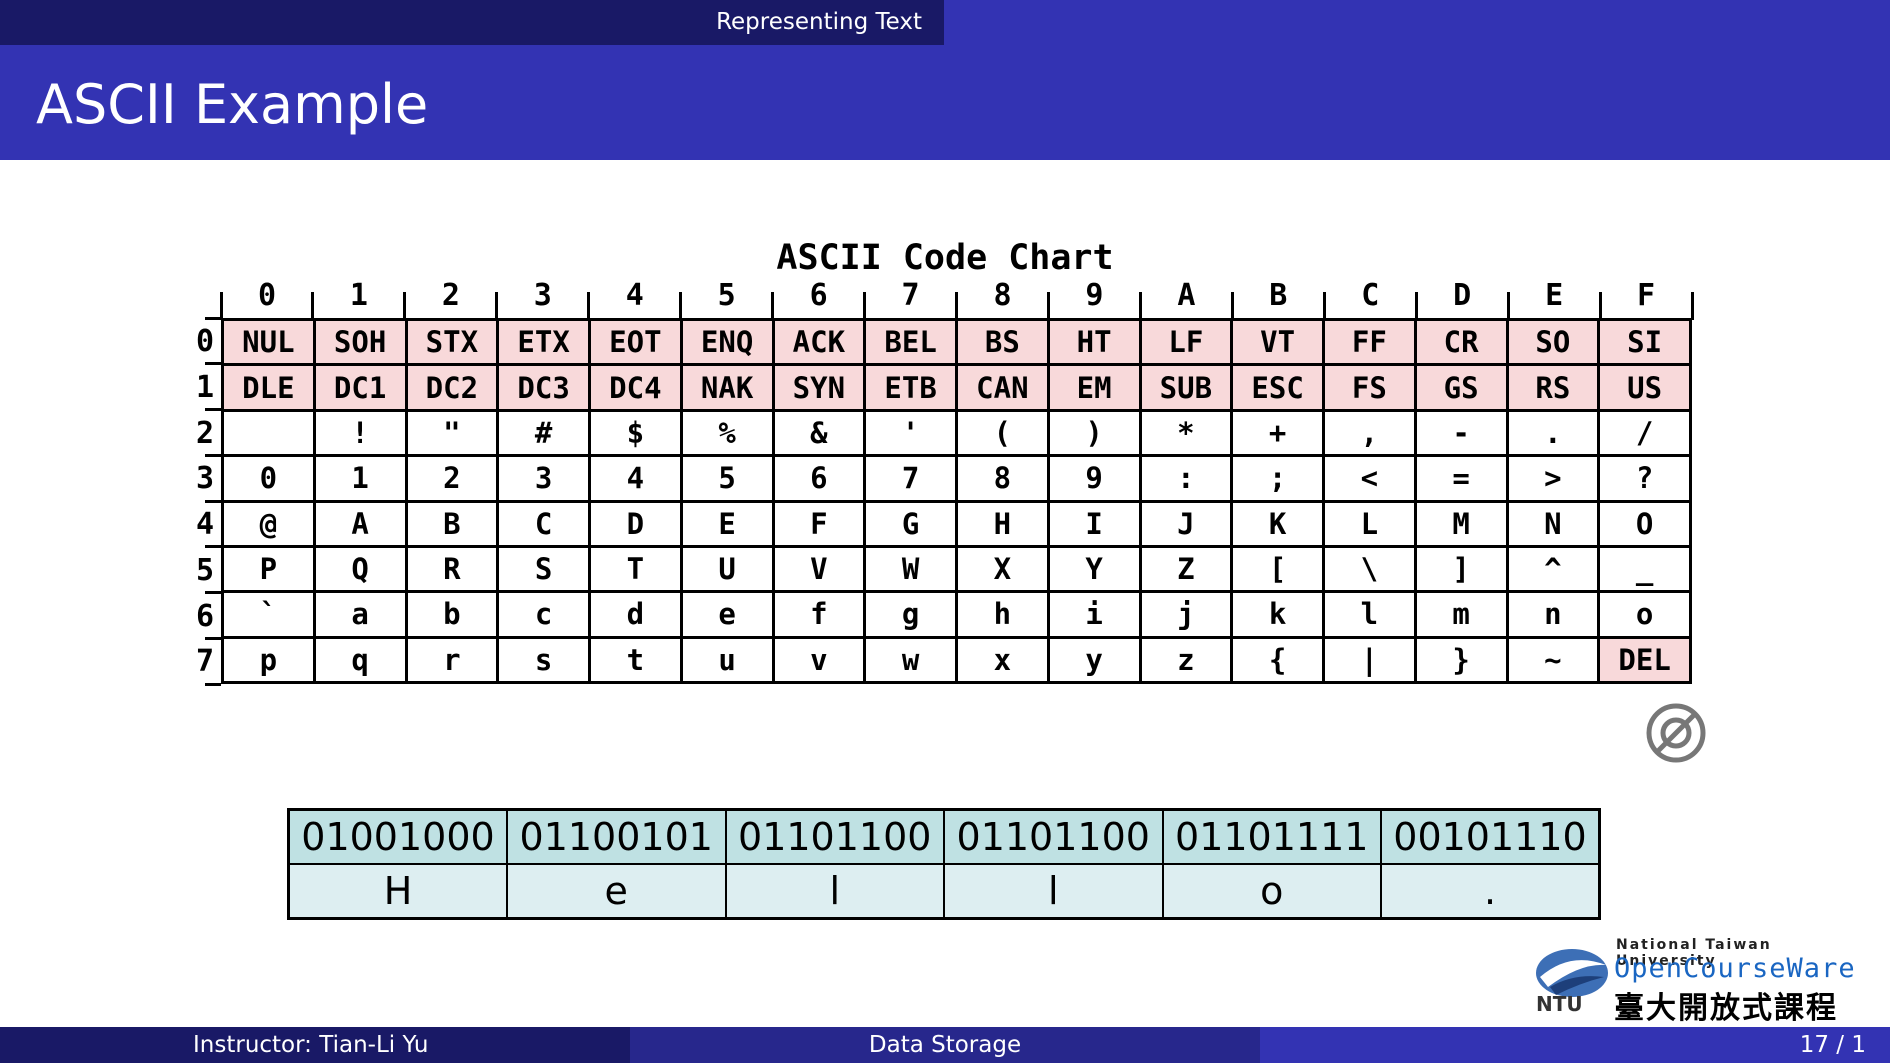  What do you see at coordinates (452, 478) in the screenshot?
I see `ascii-cell: 2` at bounding box center [452, 478].